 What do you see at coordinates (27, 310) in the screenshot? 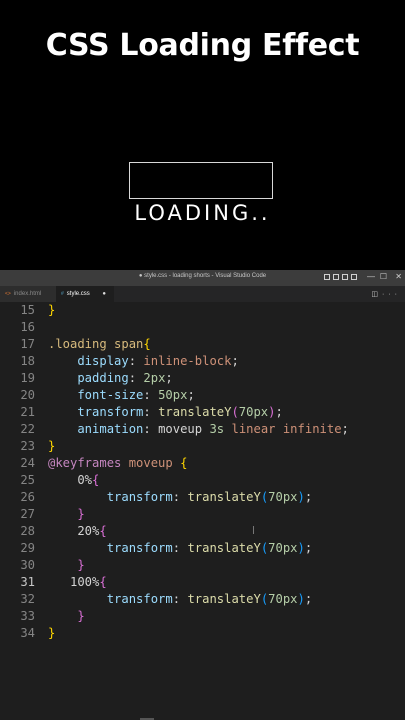
I see `line-number: 15` at bounding box center [27, 310].